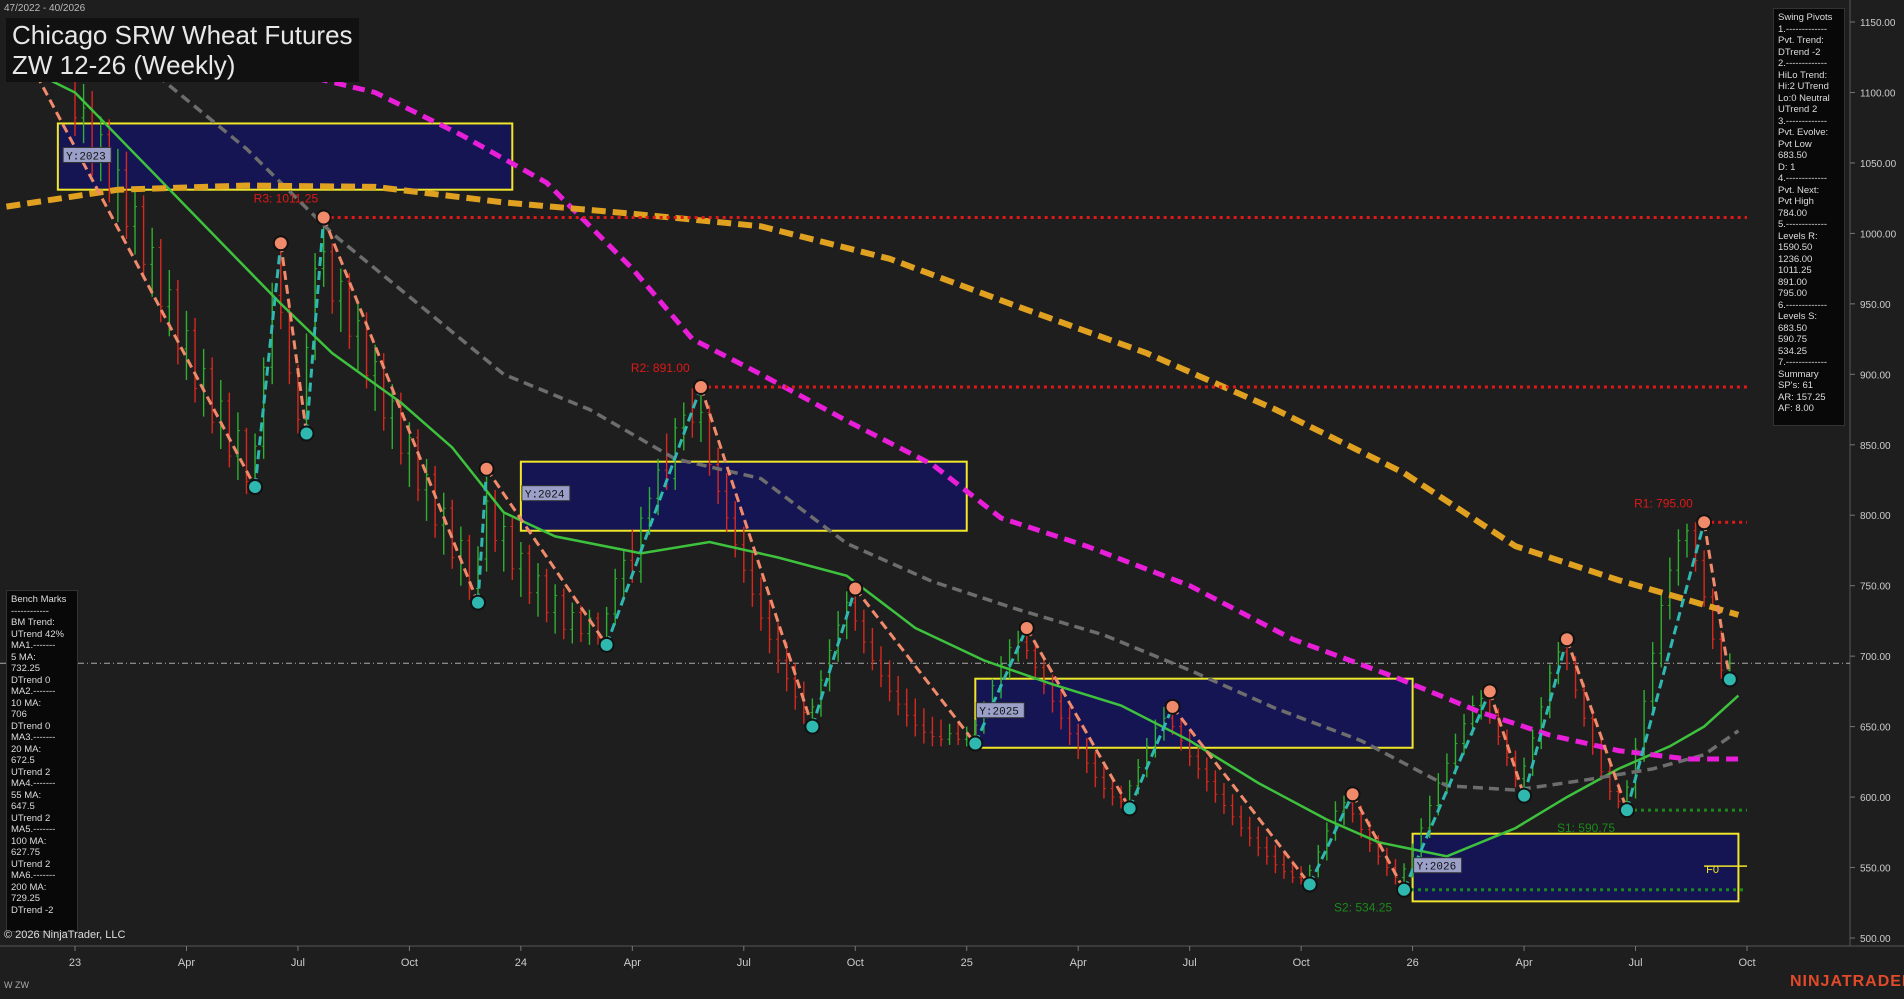 Image resolution: width=1904 pixels, height=999 pixels. Describe the element at coordinates (1802, 397) in the screenshot. I see `swing-pivots-line: AR: 157.25` at that location.